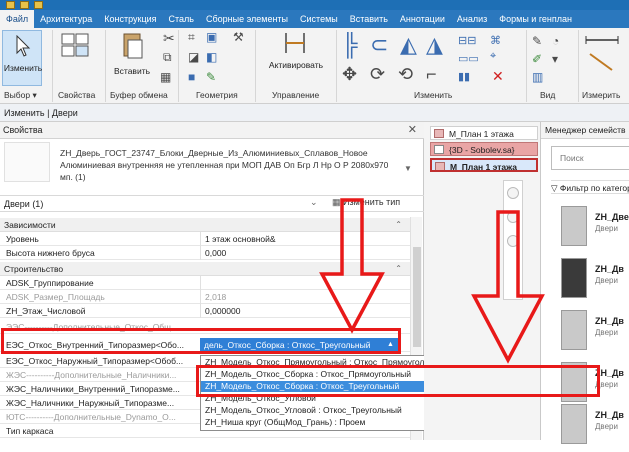 The width and height of the screenshot is (629, 452). What do you see at coordinates (34, 269) in the screenshot?
I see `group-construction-label: Строительство` at bounding box center [34, 269].